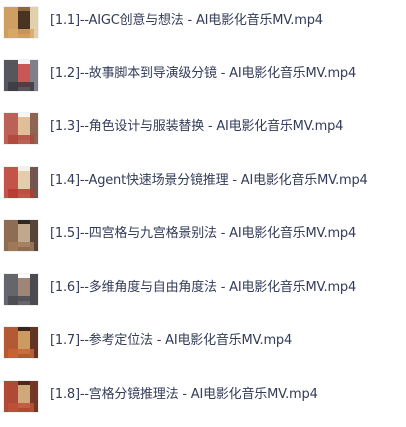 This screenshot has height=427, width=406. I want to click on list-item: [1.6]--多维角度与自由角度法 - AI电影化音乐MV.mp4, so click(203, 295).